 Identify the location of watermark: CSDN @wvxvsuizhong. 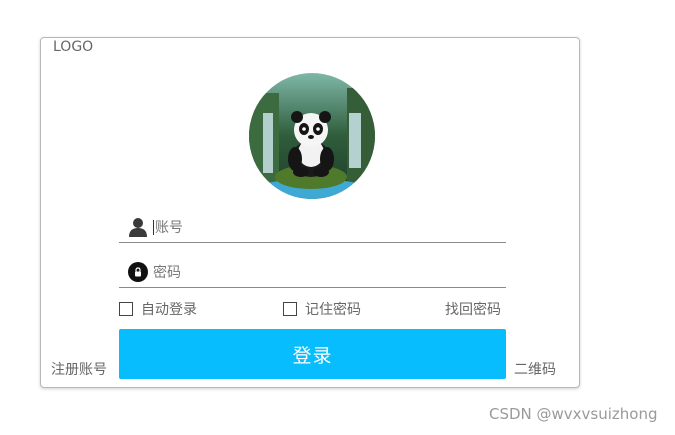
(573, 414).